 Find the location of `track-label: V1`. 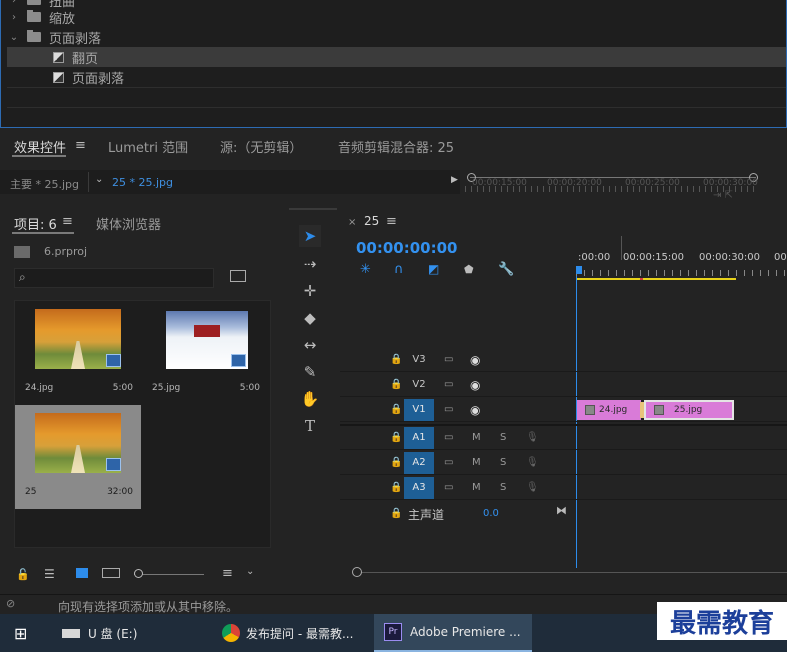

track-label: V1 is located at coordinates (419, 409).